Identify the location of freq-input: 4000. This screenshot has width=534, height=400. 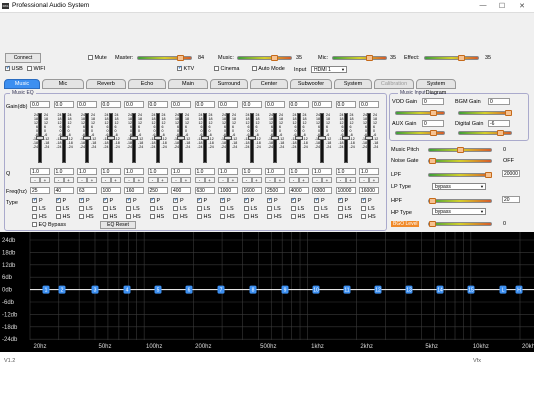
(298, 190).